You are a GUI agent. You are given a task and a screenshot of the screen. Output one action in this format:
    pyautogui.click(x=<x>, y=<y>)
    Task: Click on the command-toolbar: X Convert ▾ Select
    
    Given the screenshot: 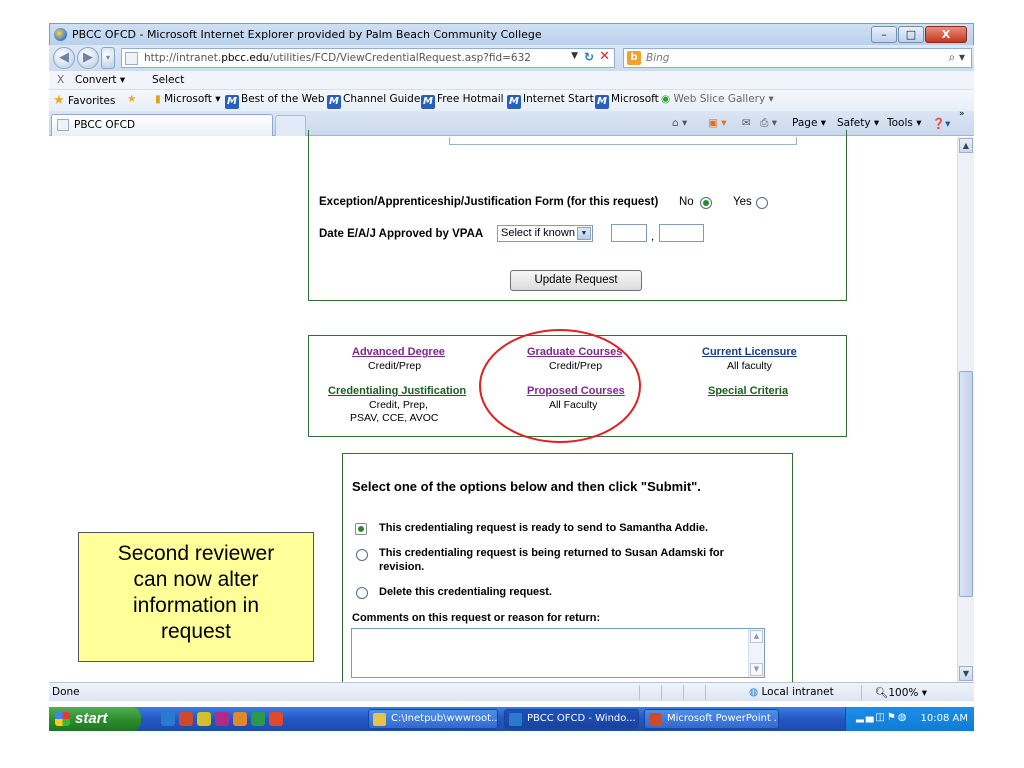 What is the action you would take?
    pyautogui.click(x=511, y=80)
    